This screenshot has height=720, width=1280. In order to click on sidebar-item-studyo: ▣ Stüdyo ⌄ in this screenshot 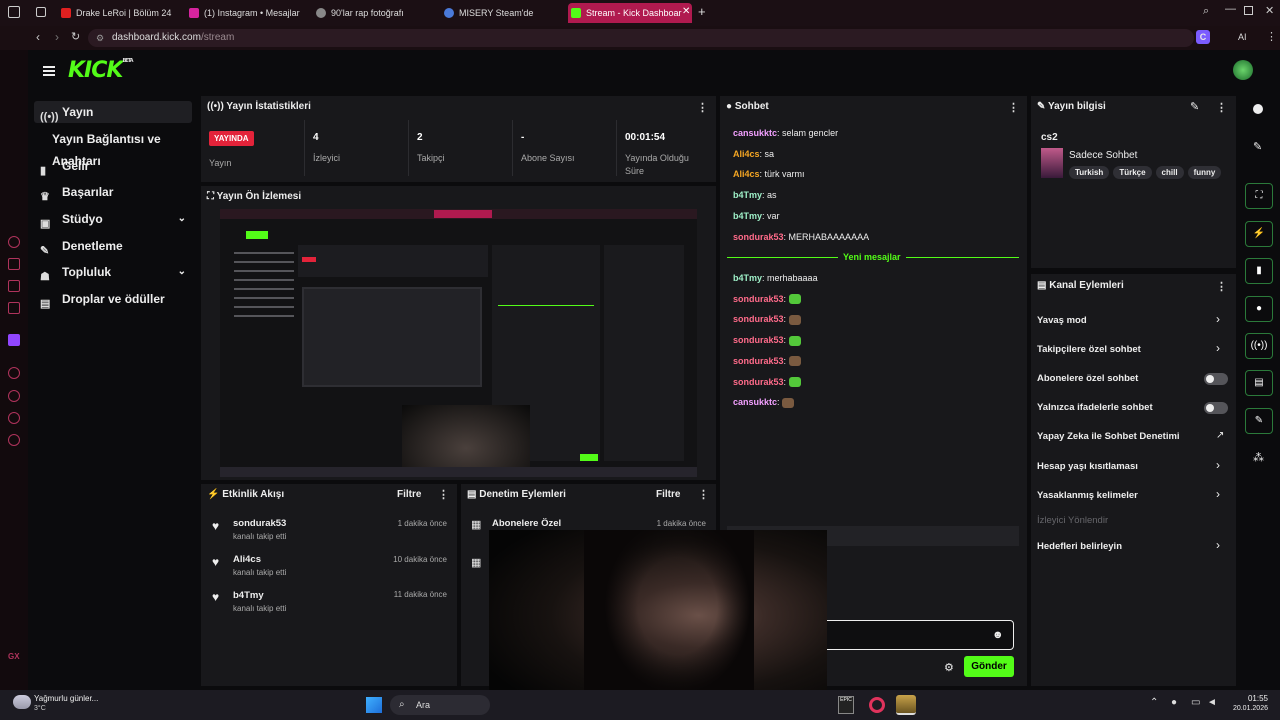, I will do `click(113, 219)`.